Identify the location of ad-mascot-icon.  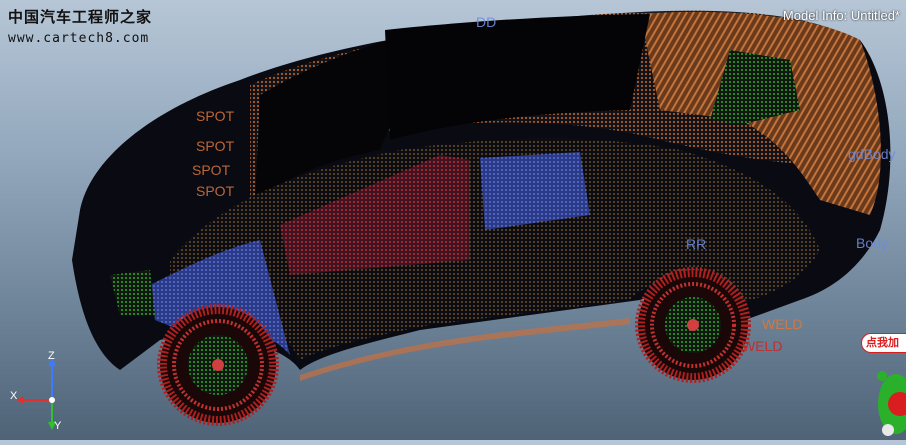
(884, 384).